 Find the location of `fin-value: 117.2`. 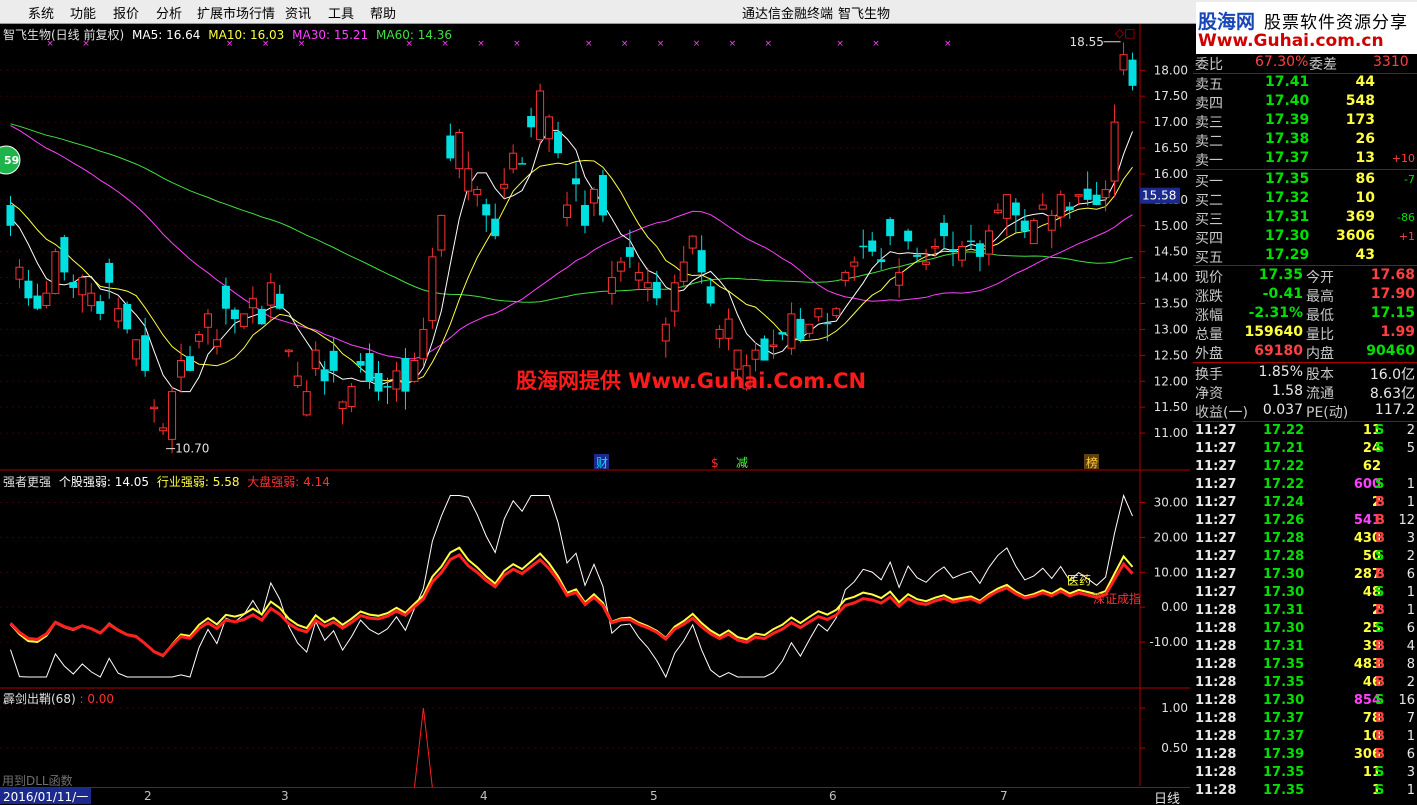

fin-value: 117.2 is located at coordinates (1394, 410).